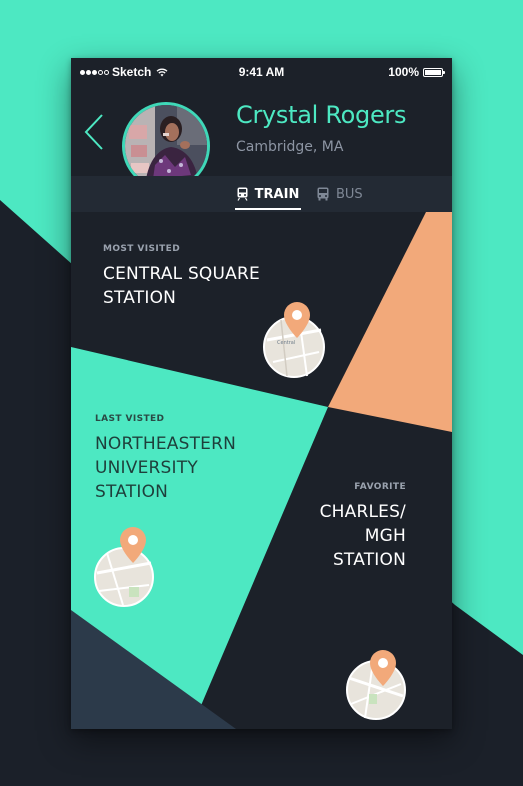  I want to click on title-line: CENTRAL SQUARE, so click(181, 274).